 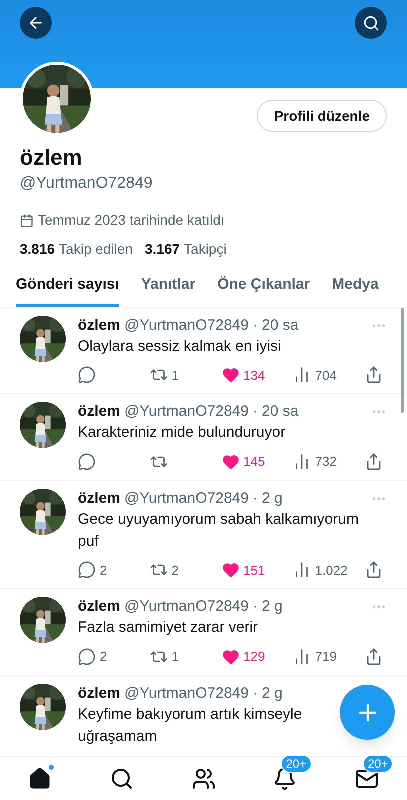 I want to click on back-icon, so click(x=36, y=23).